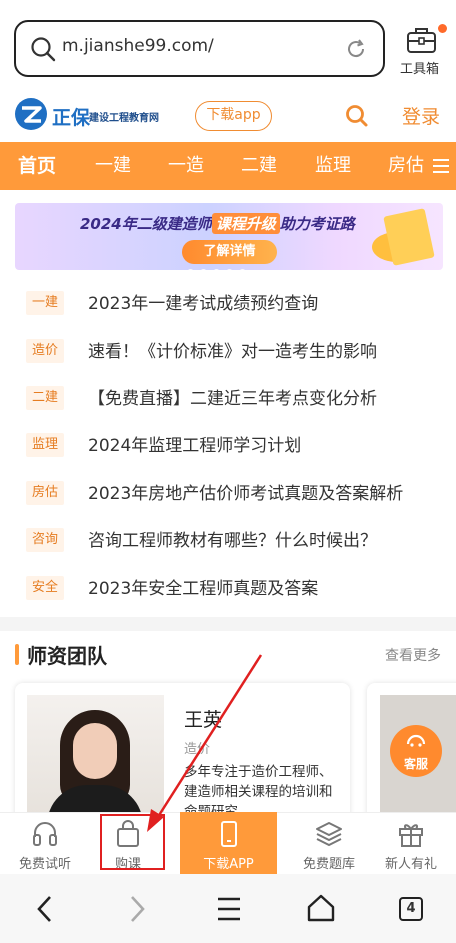 Image resolution: width=456 pixels, height=943 pixels. Describe the element at coordinates (132, 842) in the screenshot. I see `annotation-highlight-box` at that location.